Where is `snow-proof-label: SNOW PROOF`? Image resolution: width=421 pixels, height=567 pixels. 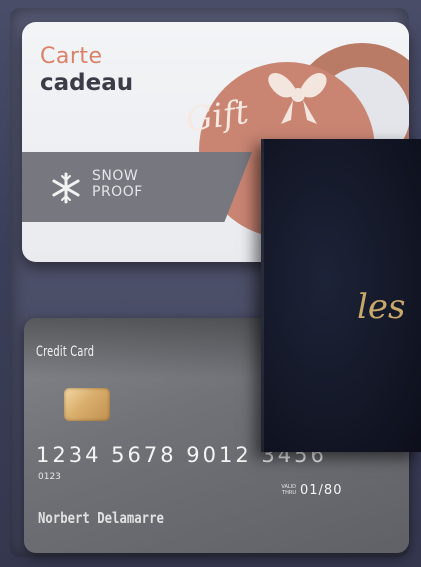
snow-proof-label: SNOW PROOF is located at coordinates (152, 184).